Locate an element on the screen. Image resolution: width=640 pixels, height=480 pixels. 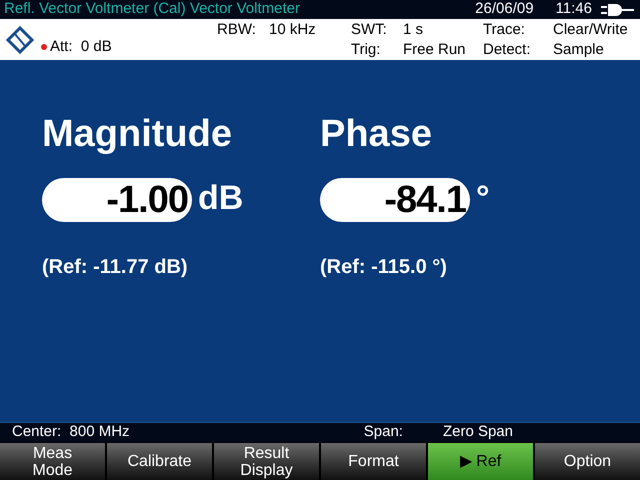
parameter-label: SWT: is located at coordinates (369, 30).